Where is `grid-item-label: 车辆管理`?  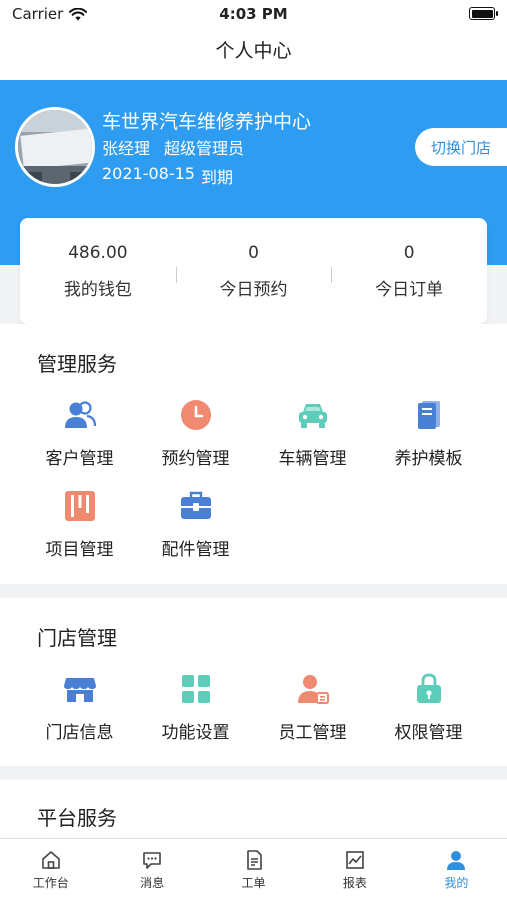
grid-item-label: 车辆管理 is located at coordinates (312, 459).